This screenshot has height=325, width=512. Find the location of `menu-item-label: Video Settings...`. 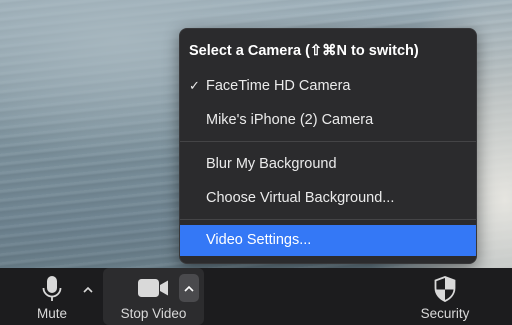

menu-item-label: Video Settings... is located at coordinates (259, 240).